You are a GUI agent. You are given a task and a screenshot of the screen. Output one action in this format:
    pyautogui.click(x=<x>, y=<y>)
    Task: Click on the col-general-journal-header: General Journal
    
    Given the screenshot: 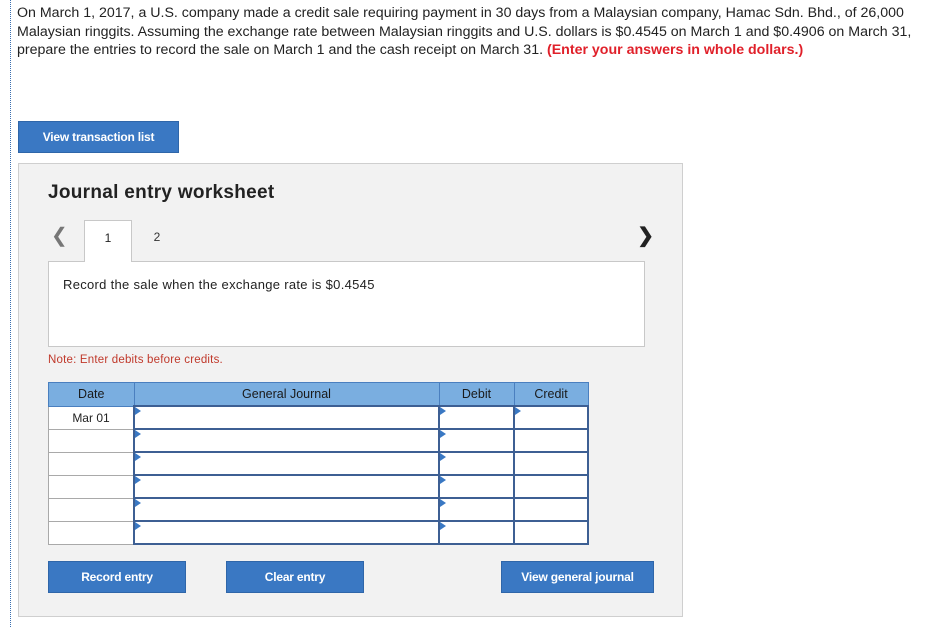 What is the action you would take?
    pyautogui.click(x=286, y=394)
    